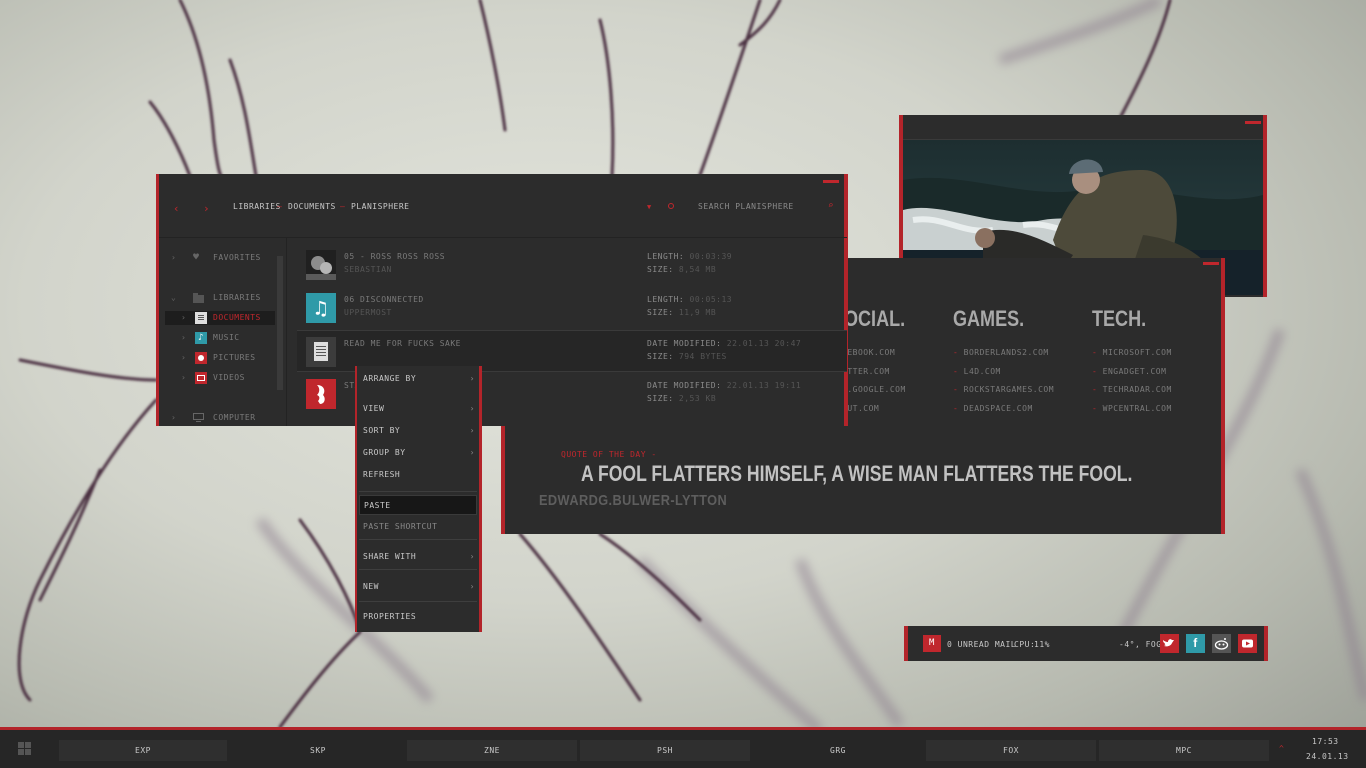  I want to click on clock-time: 17:53, so click(1325, 741).